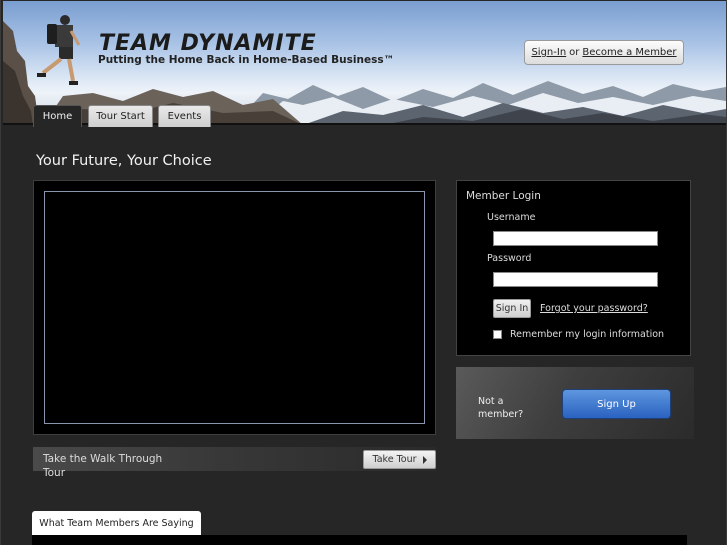  I want to click on tab-home: Home, so click(57, 116).